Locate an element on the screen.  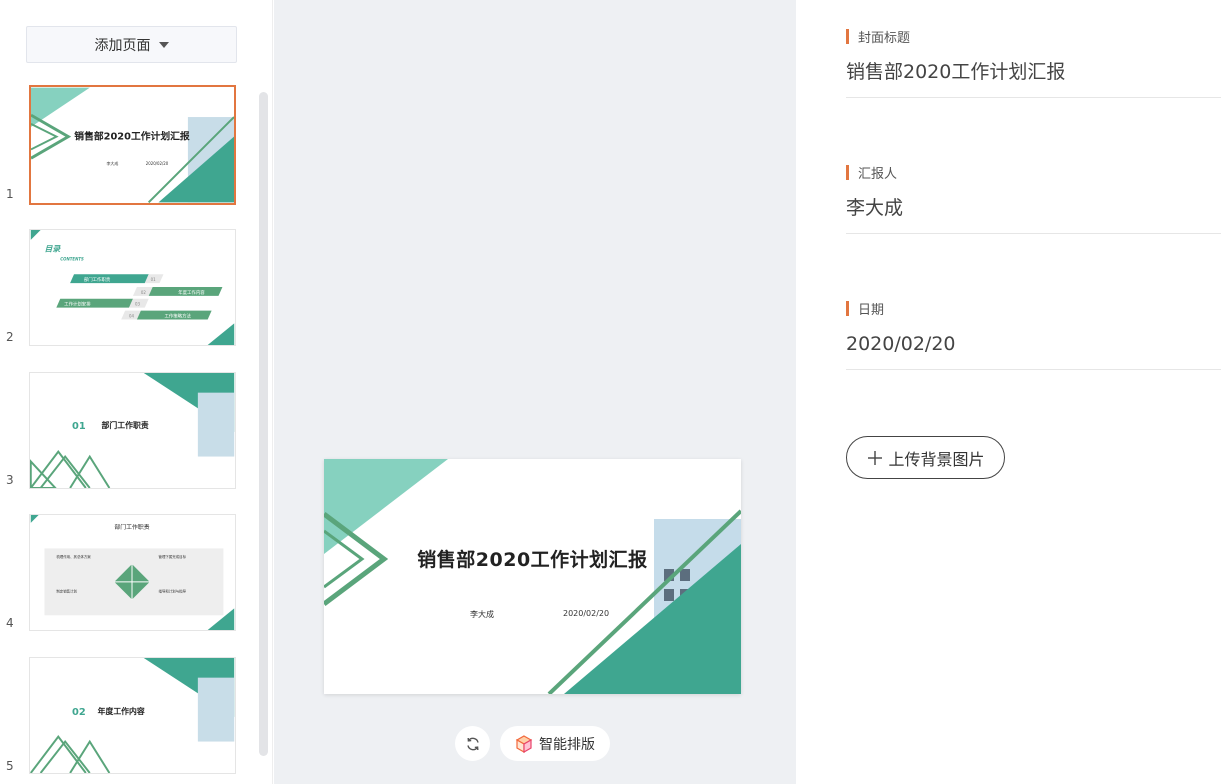
thumb-1-reporter: 李大成 is located at coordinates (113, 163).